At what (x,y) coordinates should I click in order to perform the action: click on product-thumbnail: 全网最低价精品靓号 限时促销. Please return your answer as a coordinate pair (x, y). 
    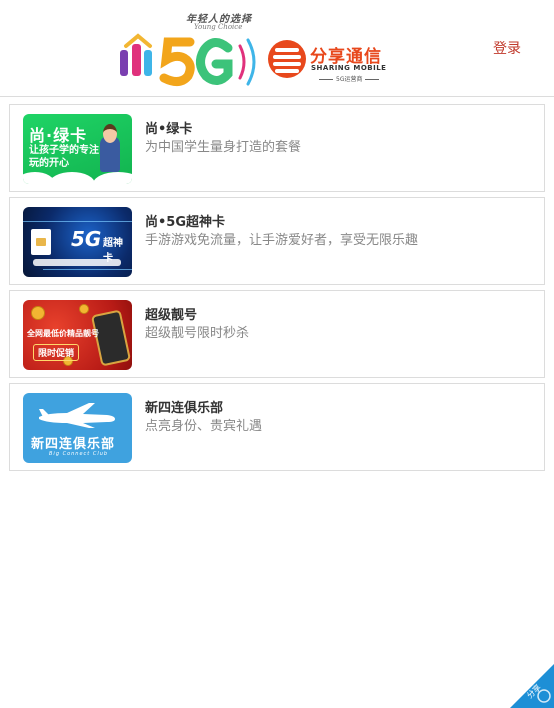
    Looking at the image, I should click on (77, 335).